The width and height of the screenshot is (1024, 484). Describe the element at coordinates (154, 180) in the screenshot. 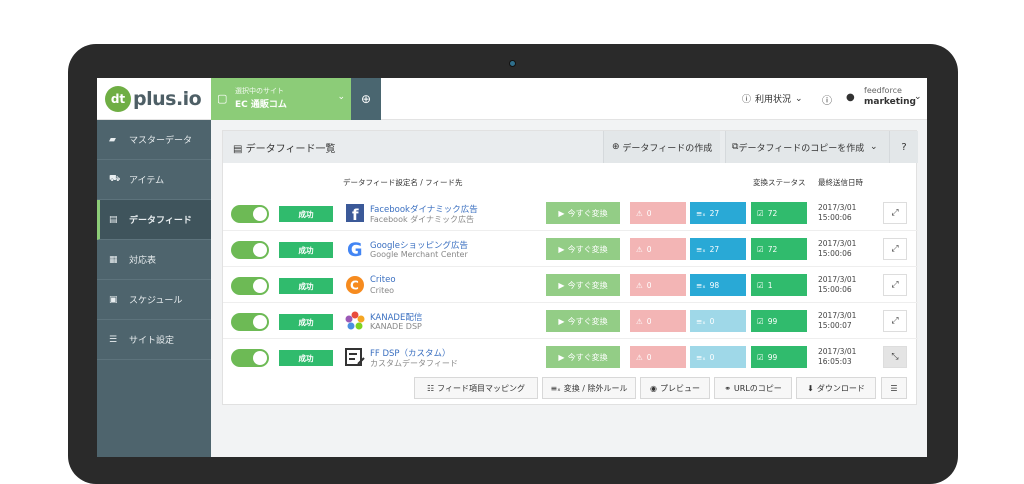

I see `sidebar-item-items: ⛟ アイテム` at that location.